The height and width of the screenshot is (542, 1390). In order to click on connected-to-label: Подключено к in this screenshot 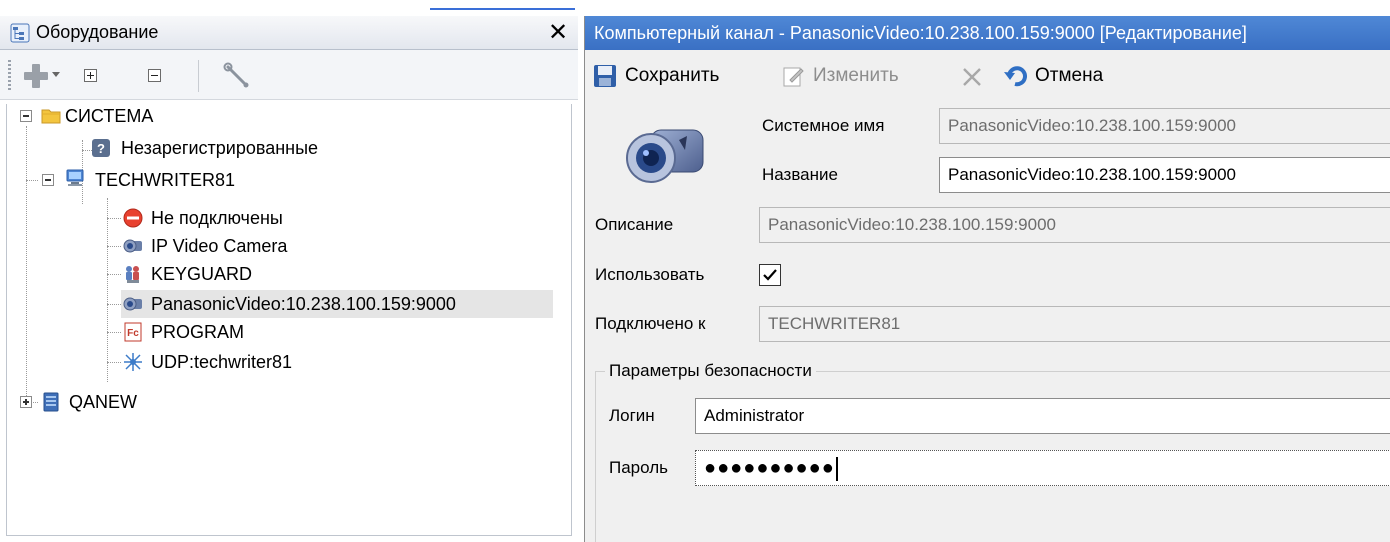, I will do `click(650, 323)`.